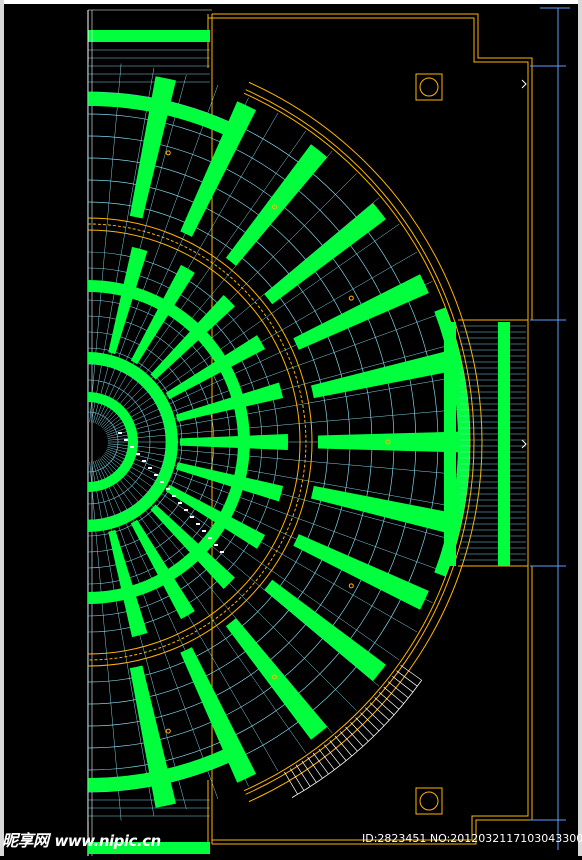  What do you see at coordinates (2, 428) in the screenshot?
I see `window-frame-left` at bounding box center [2, 428].